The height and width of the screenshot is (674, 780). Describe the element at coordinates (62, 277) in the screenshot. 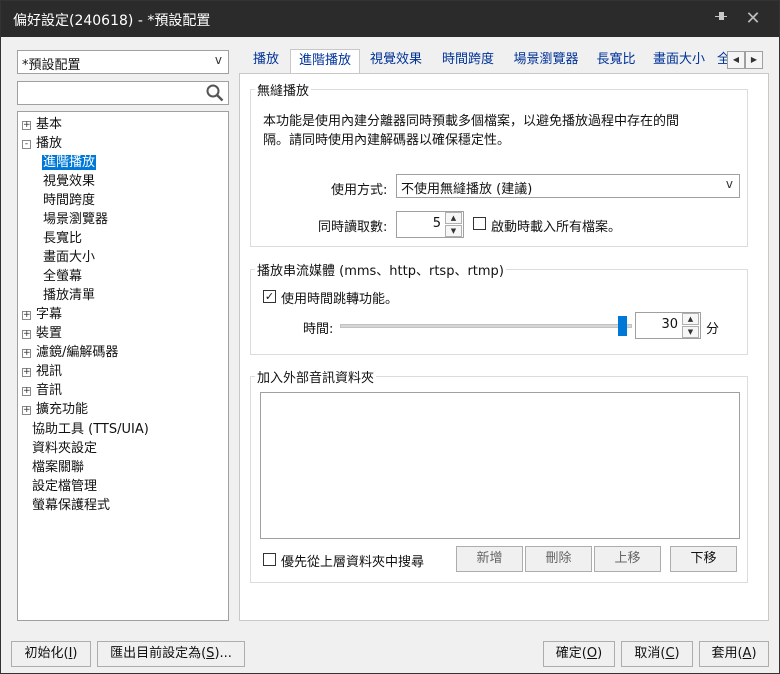

I see `tree-item-fullscreen: 全螢幕` at that location.